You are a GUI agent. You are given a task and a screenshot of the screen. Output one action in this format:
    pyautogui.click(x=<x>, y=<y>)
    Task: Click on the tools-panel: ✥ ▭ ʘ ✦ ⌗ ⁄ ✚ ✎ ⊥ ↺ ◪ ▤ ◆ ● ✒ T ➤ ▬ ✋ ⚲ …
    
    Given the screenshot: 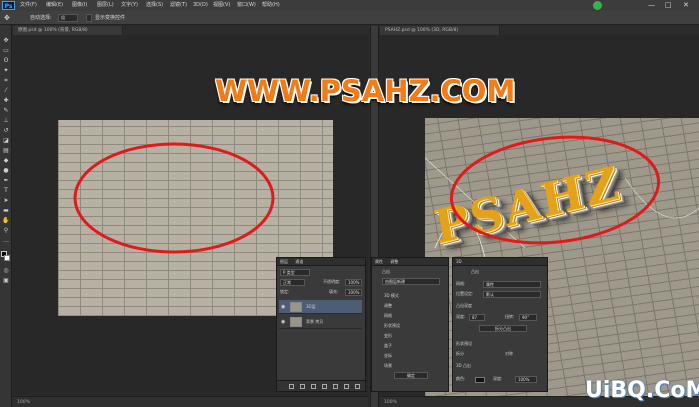 What is the action you would take?
    pyautogui.click(x=6, y=216)
    